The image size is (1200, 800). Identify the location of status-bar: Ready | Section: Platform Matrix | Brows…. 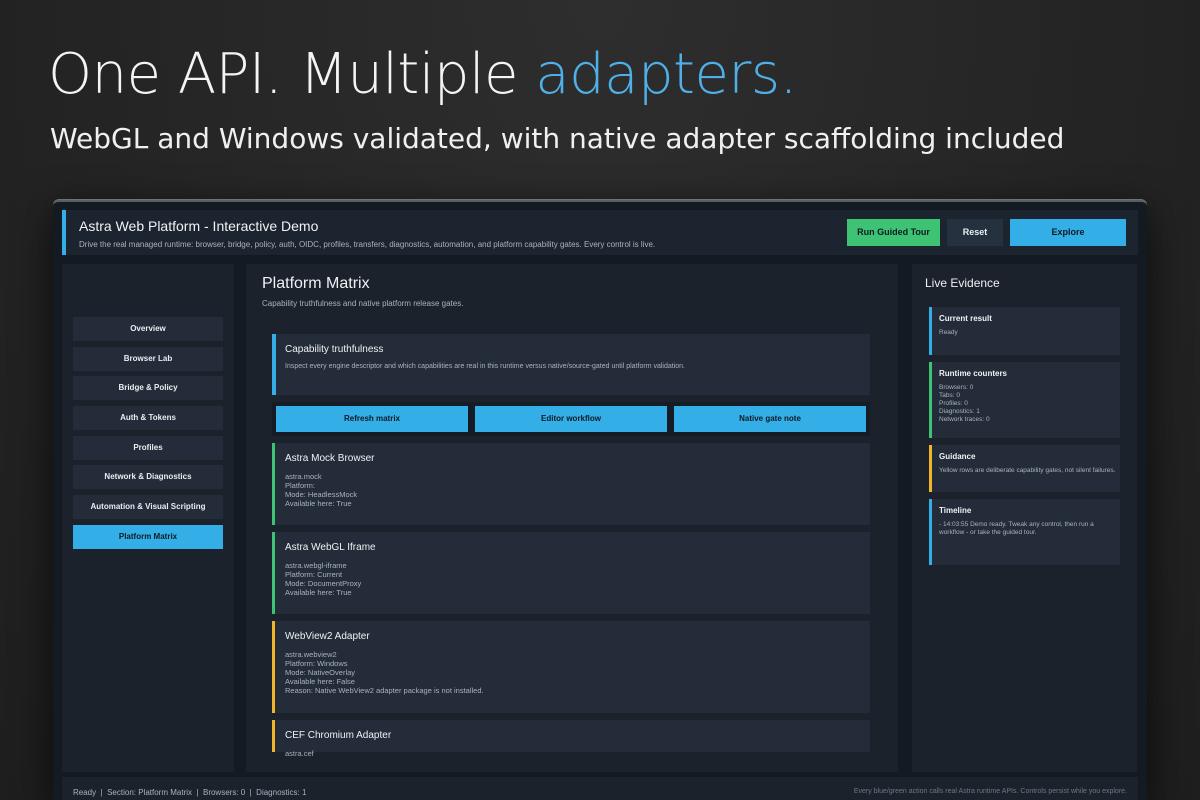
(600, 788).